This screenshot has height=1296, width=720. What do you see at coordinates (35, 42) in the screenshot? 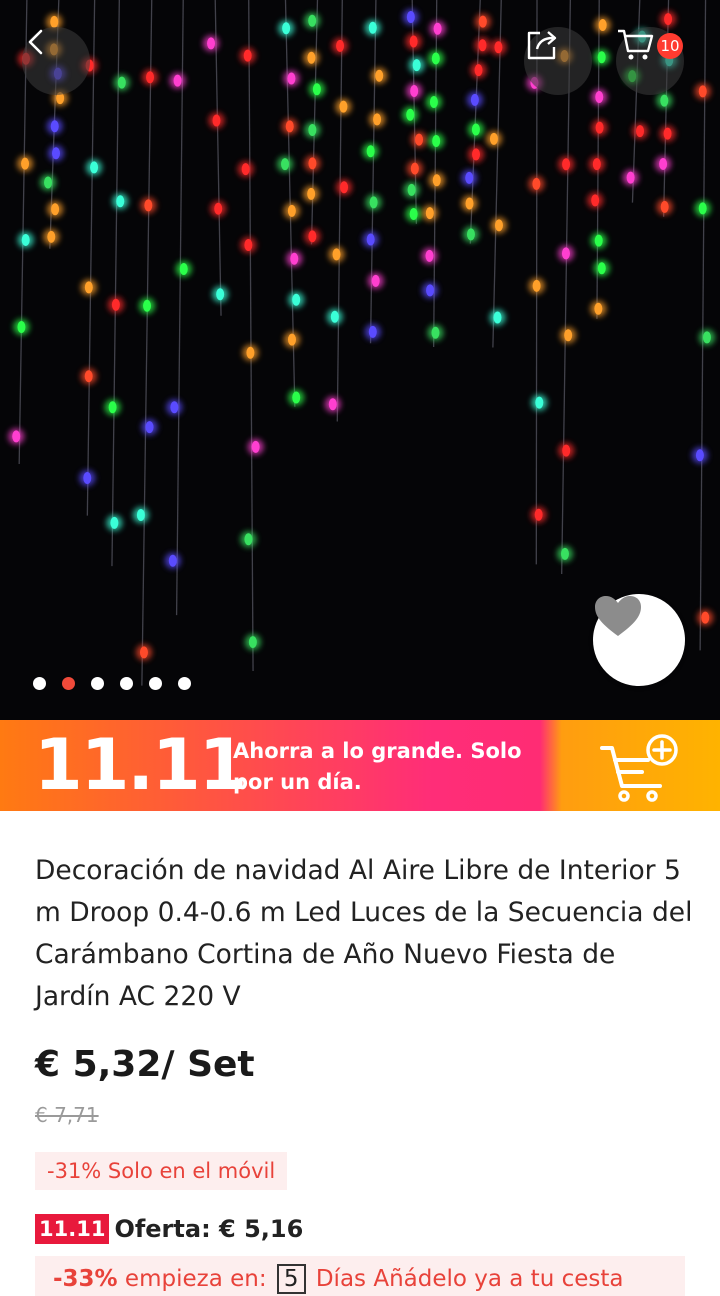
I see `chevron-left-icon` at bounding box center [35, 42].